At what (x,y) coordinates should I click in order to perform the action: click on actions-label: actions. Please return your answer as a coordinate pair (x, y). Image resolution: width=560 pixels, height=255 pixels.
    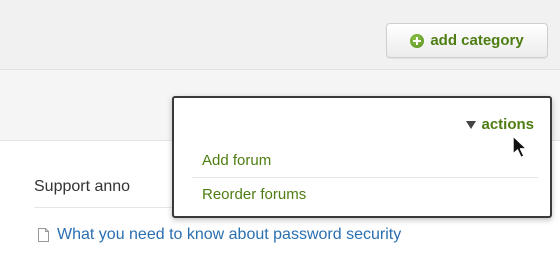
    Looking at the image, I should click on (507, 124).